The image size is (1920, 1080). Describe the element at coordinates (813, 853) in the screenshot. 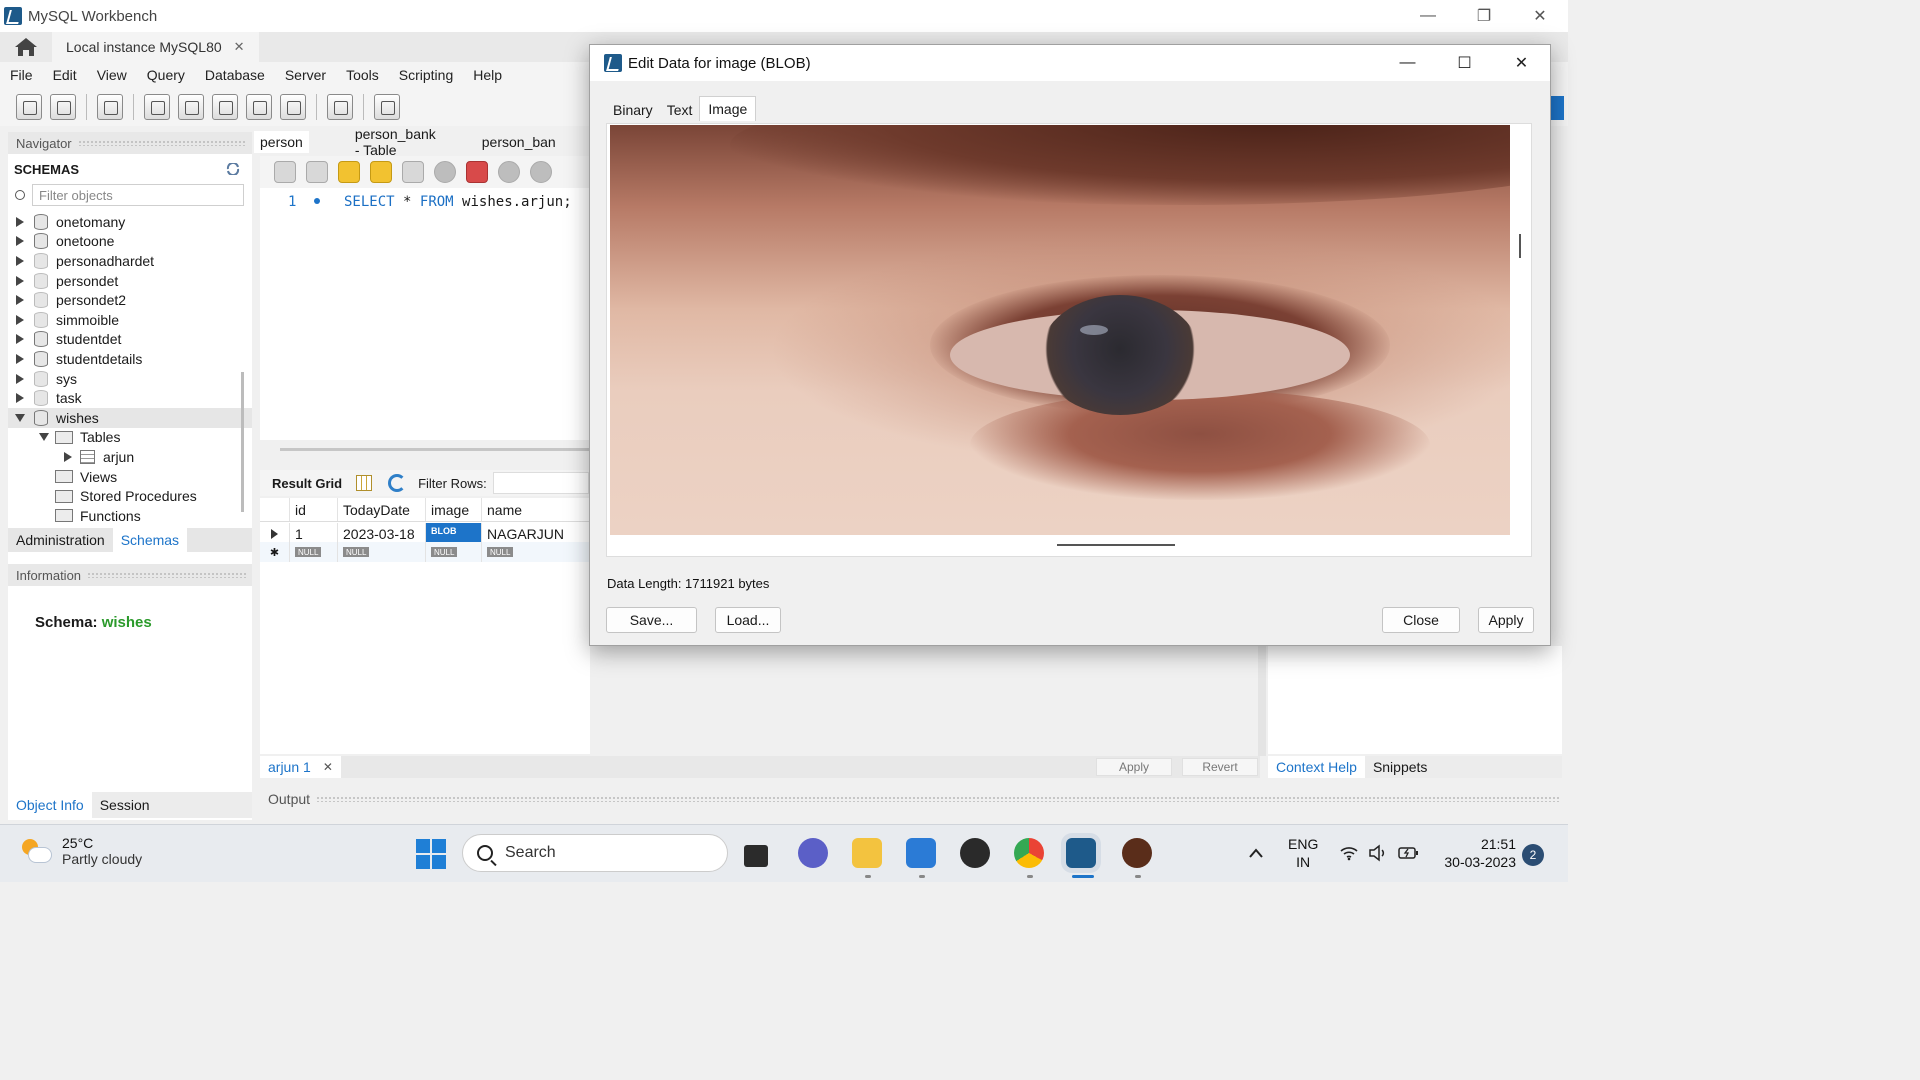

I see `teams-chat-icon` at that location.